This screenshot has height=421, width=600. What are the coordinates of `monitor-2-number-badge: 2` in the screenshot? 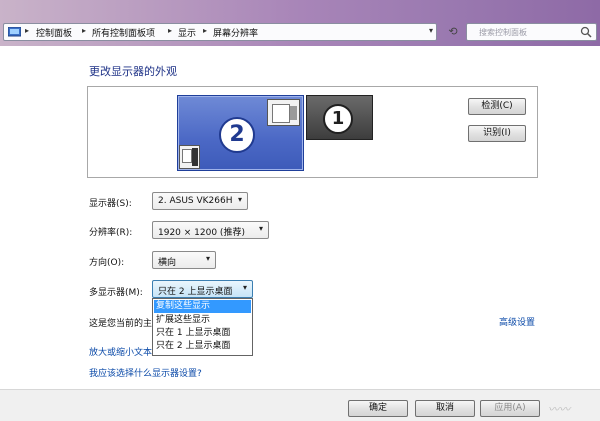 It's located at (237, 135).